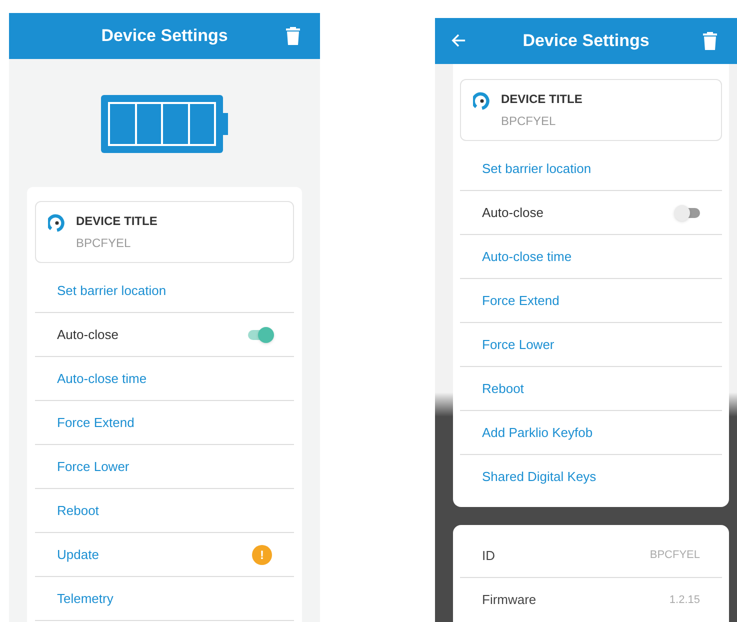 Image resolution: width=737 pixels, height=622 pixels. I want to click on menu-link: Add Parklio Keyfob, so click(537, 432).